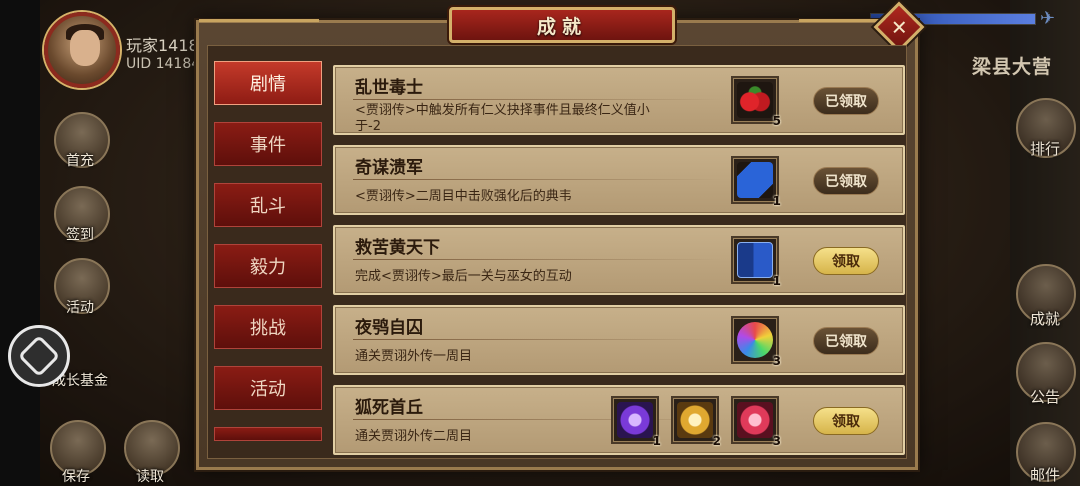 This screenshot has height=486, width=1080. Describe the element at coordinates (162, 45) in the screenshot. I see `player-name: 玩家1418` at that location.